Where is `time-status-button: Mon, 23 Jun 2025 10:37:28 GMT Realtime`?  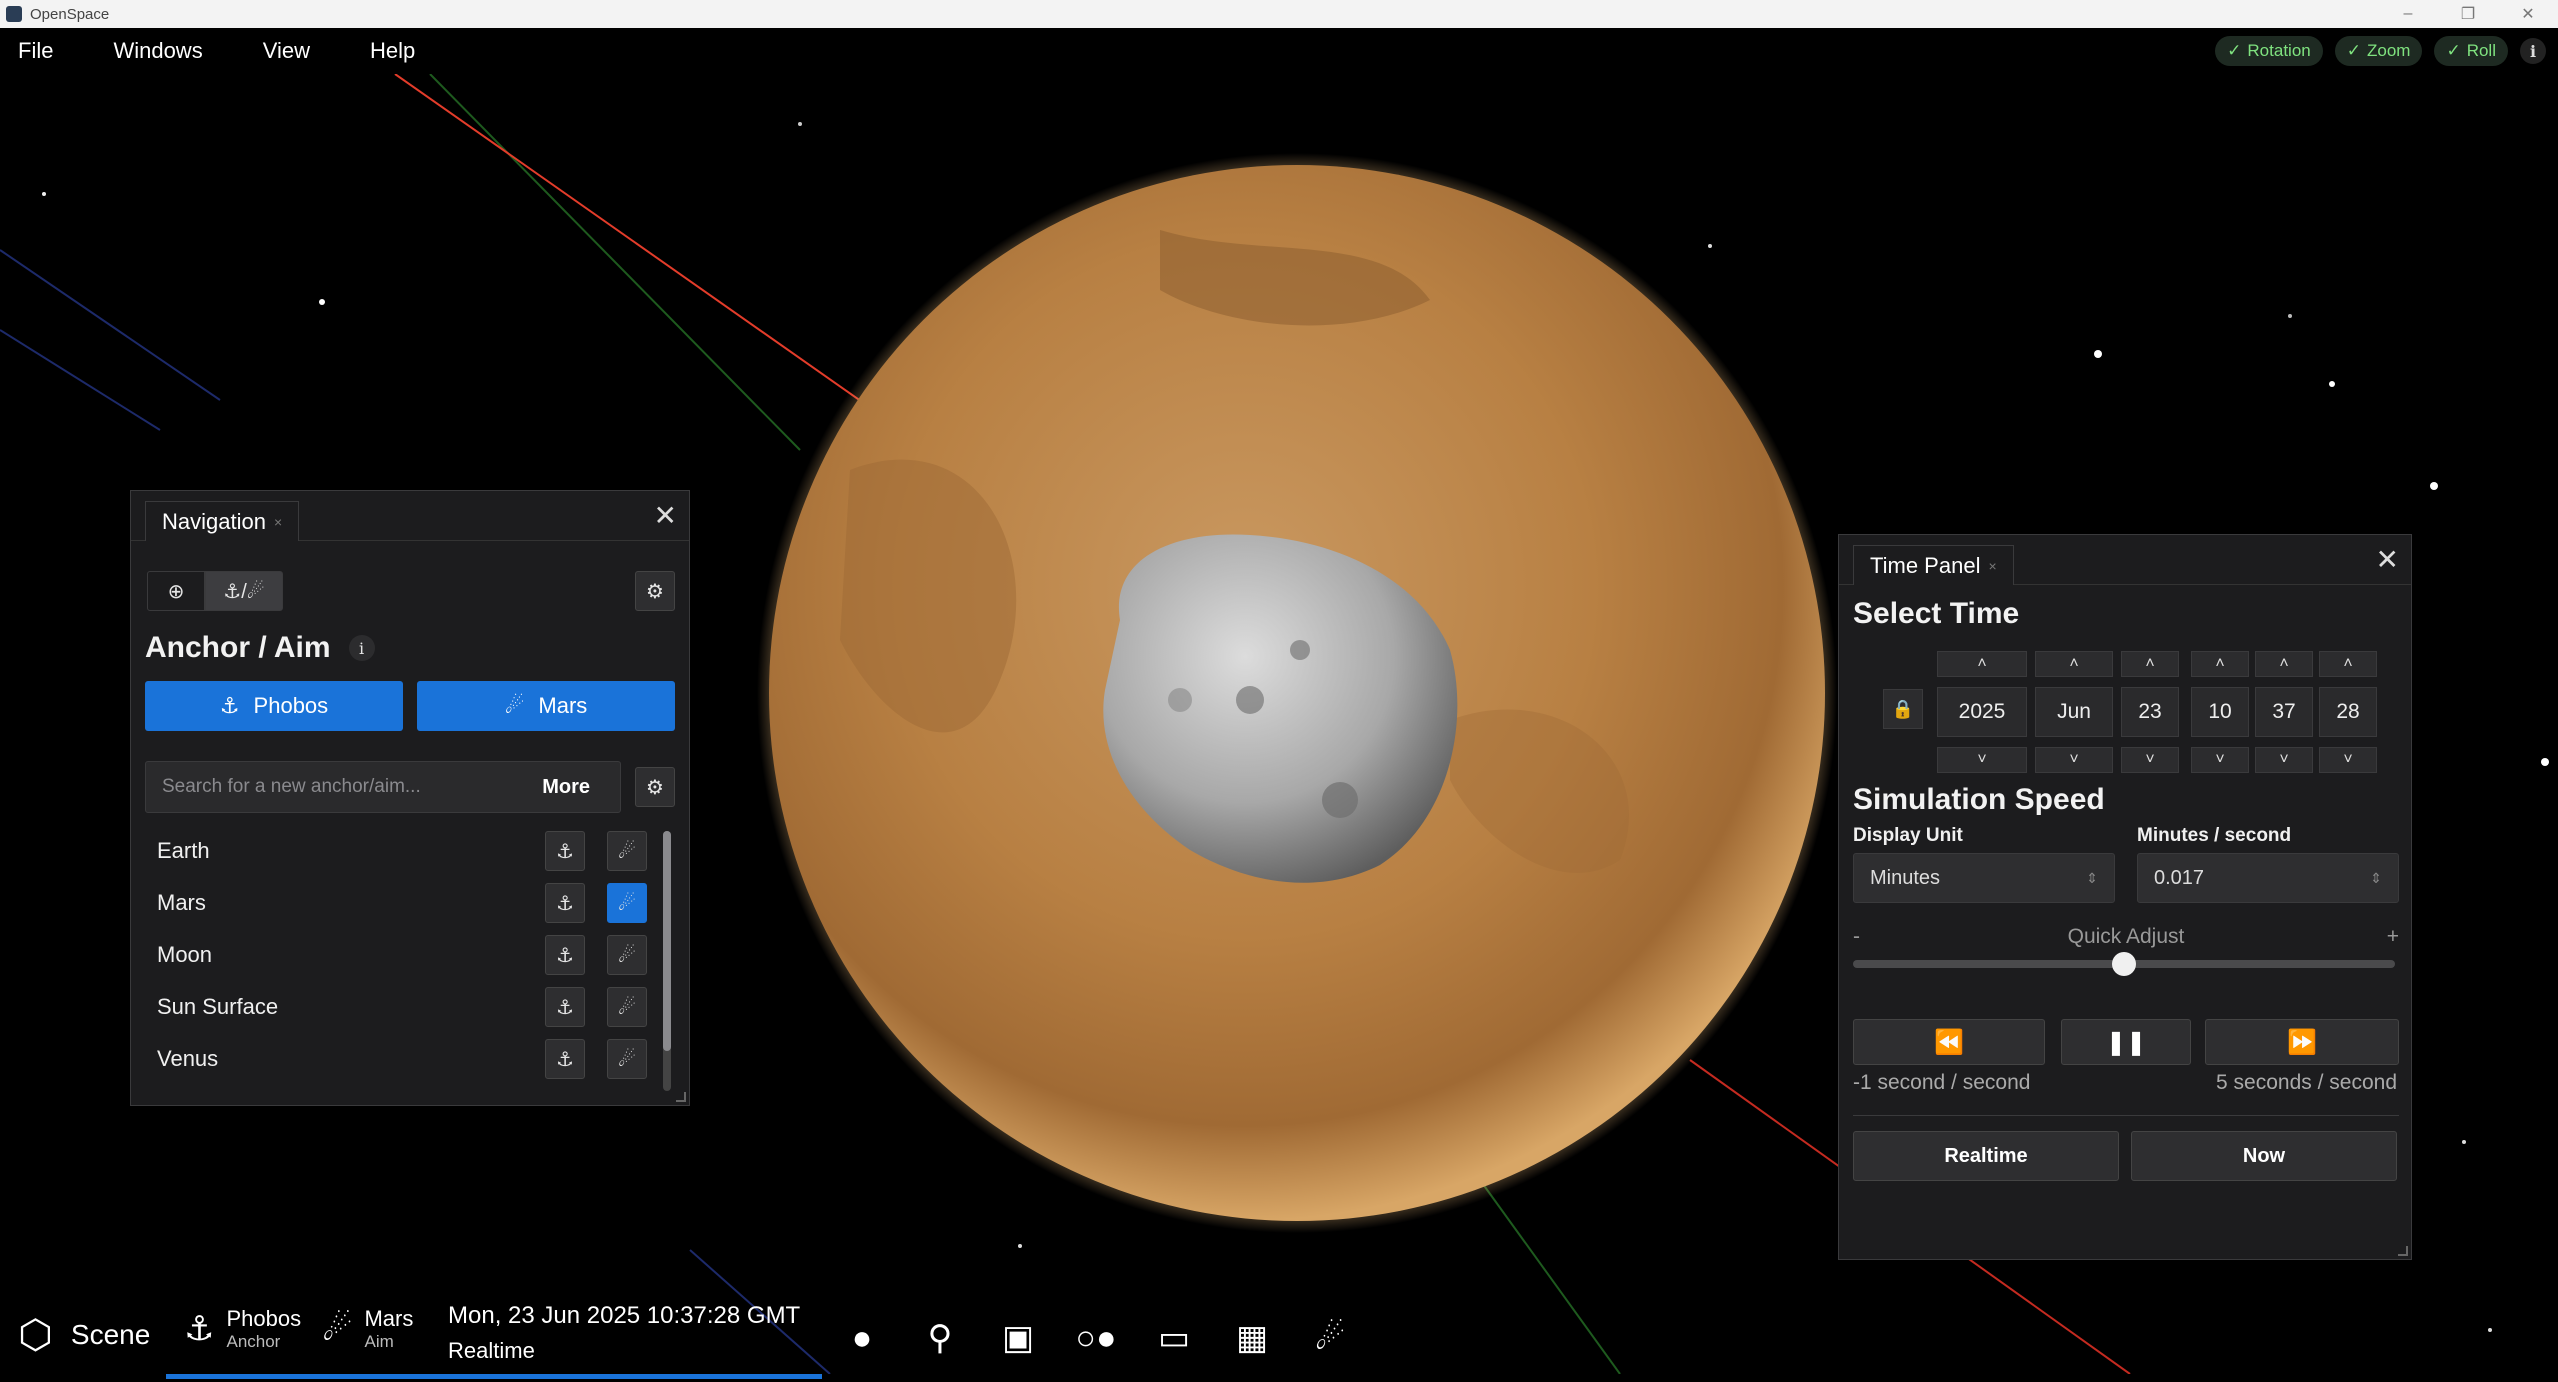 time-status-button: Mon, 23 Jun 2025 10:37:28 GMT Realtime is located at coordinates (624, 1333).